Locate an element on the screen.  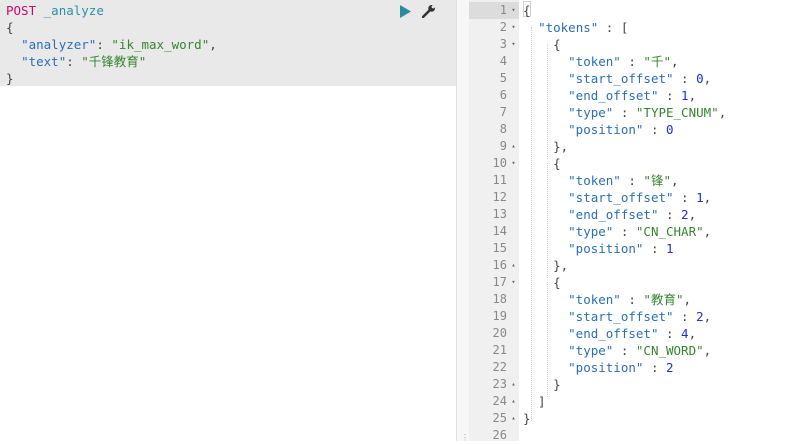
line-number: 16 is located at coordinates (499, 265).